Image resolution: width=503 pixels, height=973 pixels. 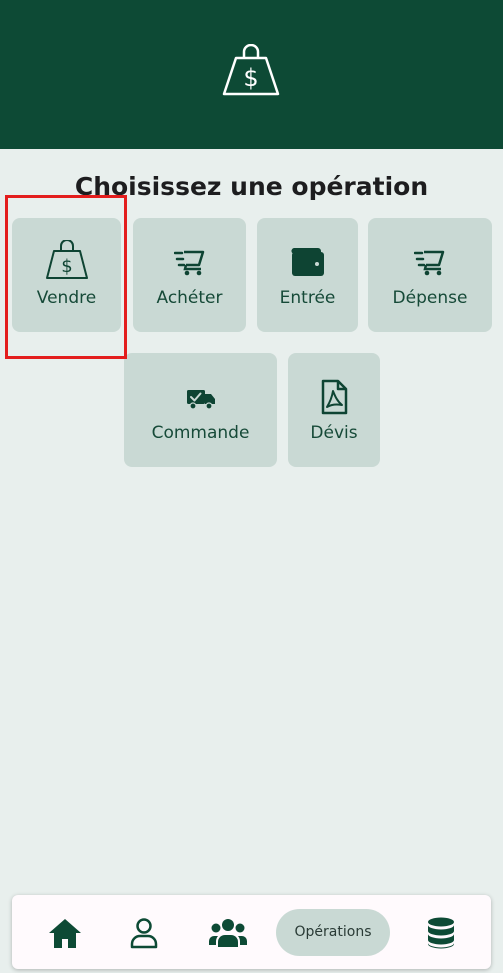 I want to click on operation-label: Dévis, so click(x=334, y=433).